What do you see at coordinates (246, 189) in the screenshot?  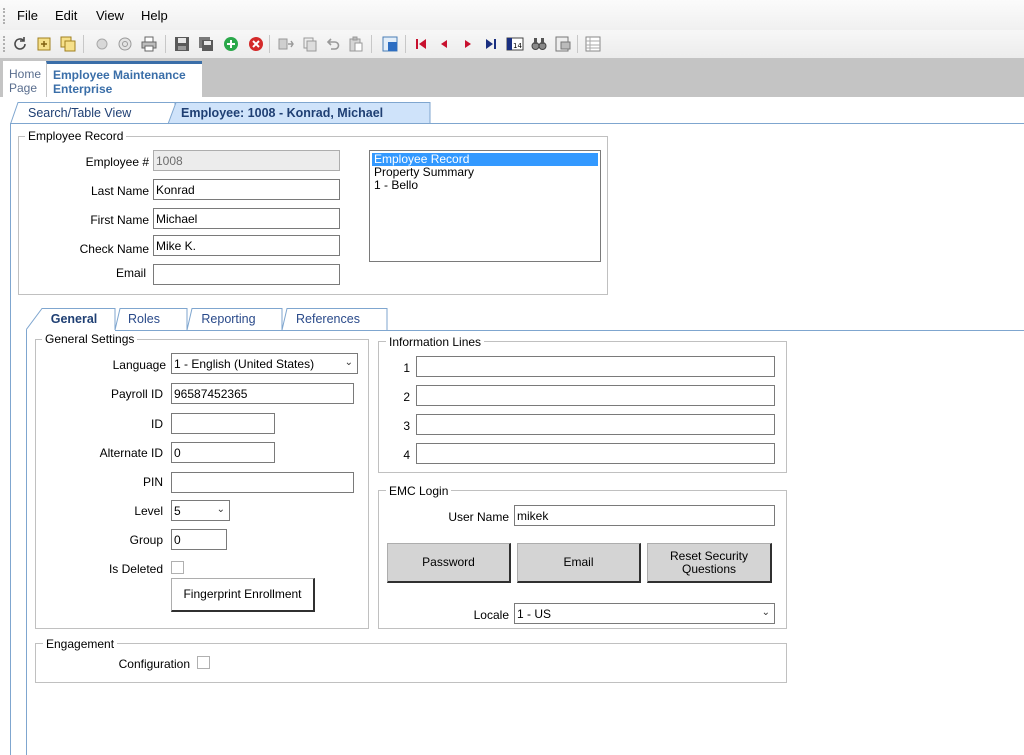 I see `last-name-field` at bounding box center [246, 189].